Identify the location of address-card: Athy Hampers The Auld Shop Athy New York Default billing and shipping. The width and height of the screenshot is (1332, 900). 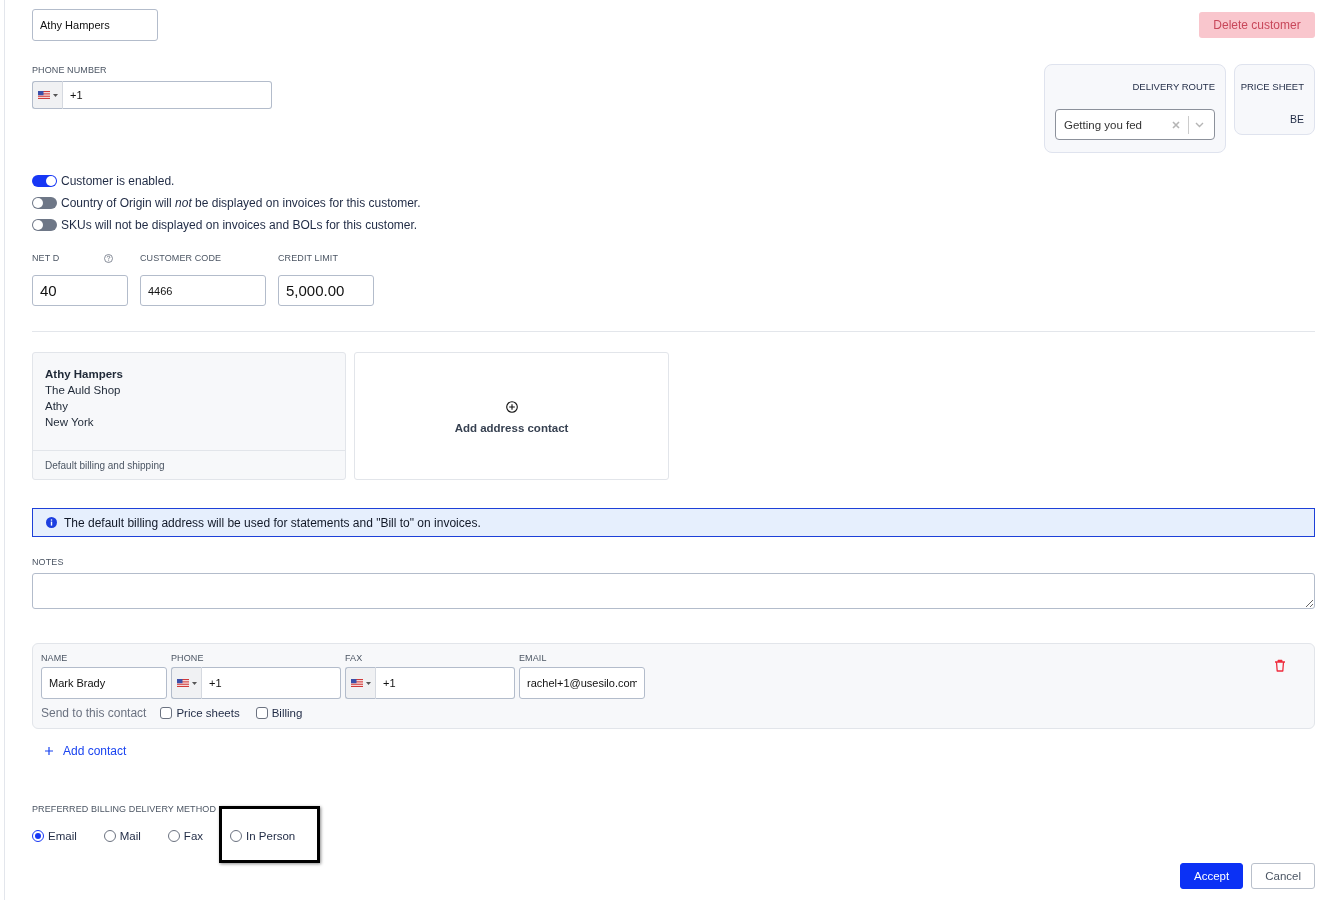
(189, 416).